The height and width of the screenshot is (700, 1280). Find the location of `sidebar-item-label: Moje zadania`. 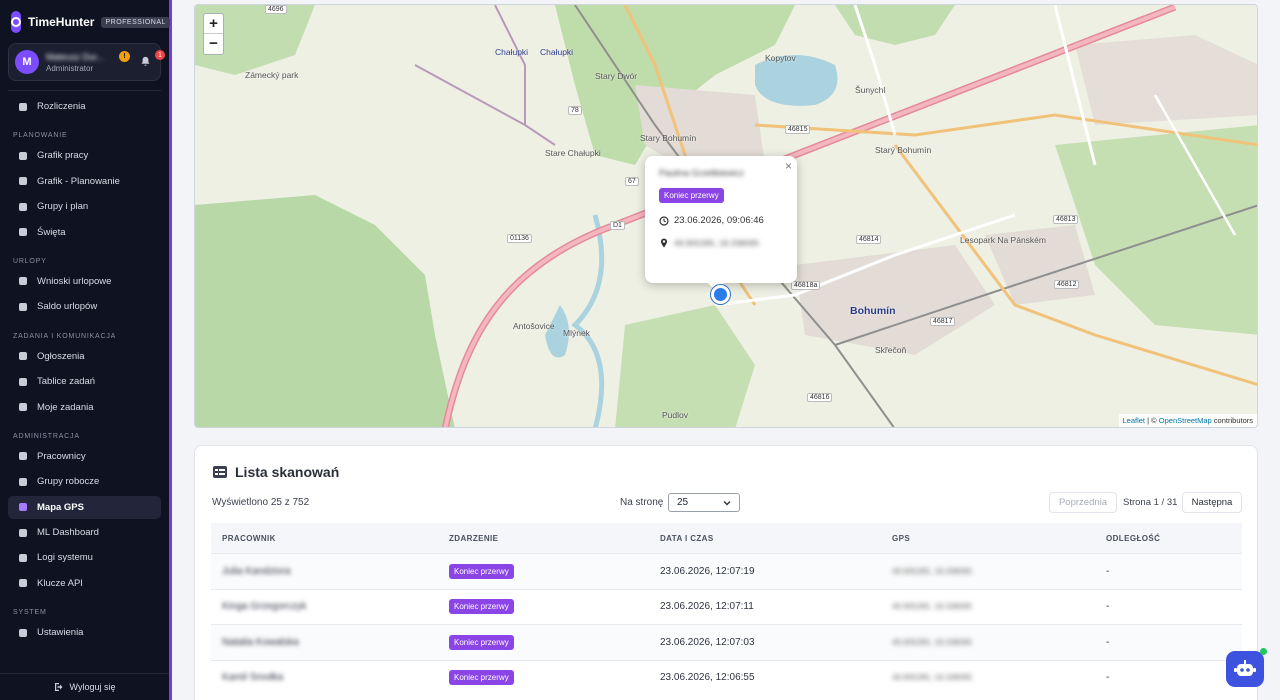

sidebar-item-label: Moje zadania is located at coordinates (65, 407).